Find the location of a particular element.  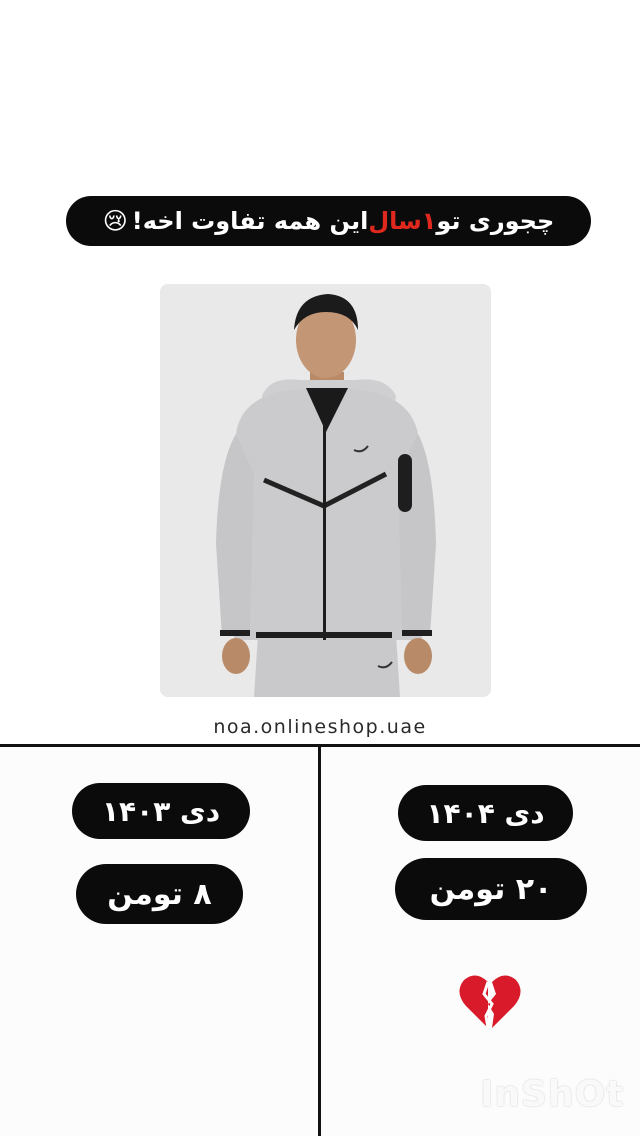

right-date-text: دی ۱۴۰۴ is located at coordinates (485, 813).